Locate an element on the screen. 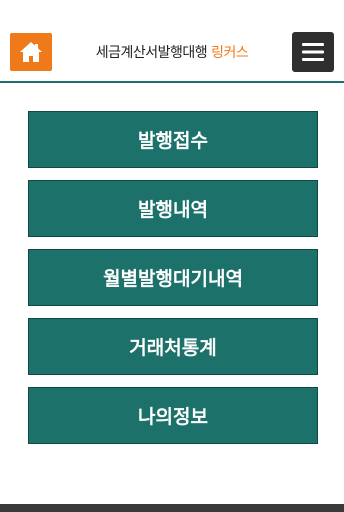  menu-button is located at coordinates (313, 52).